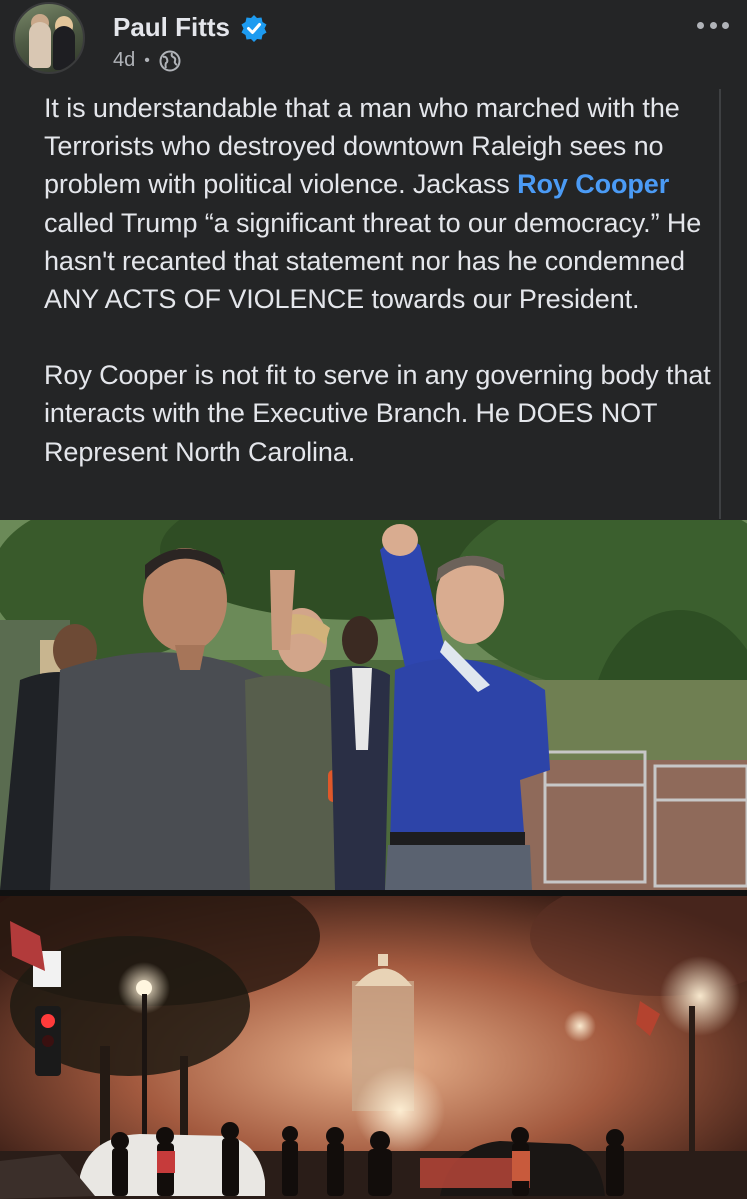  I want to click on verified-badge-icon, so click(254, 28).